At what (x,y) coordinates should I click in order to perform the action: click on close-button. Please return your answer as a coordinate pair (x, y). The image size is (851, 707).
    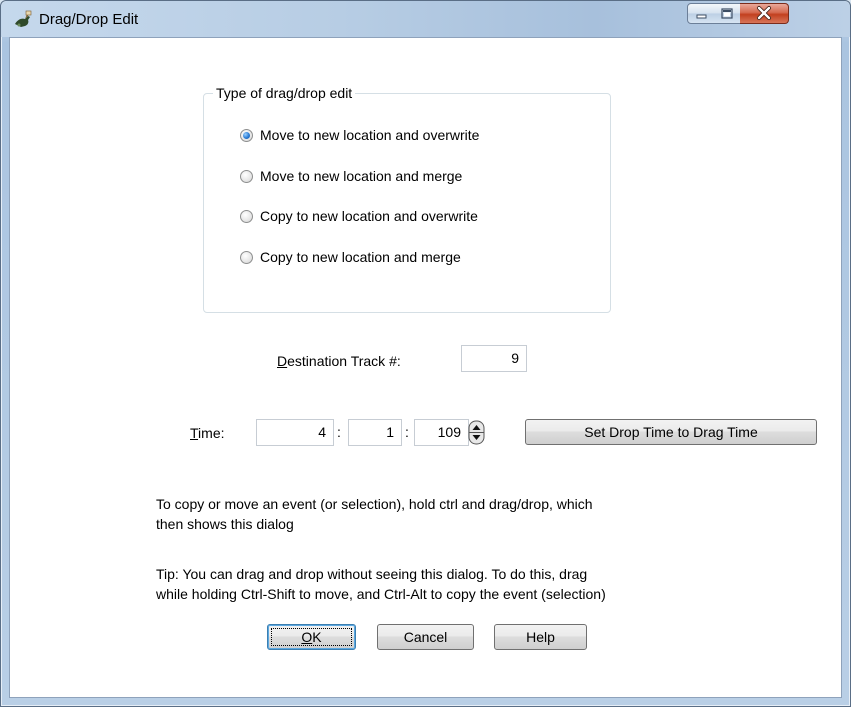
    Looking at the image, I should click on (764, 13).